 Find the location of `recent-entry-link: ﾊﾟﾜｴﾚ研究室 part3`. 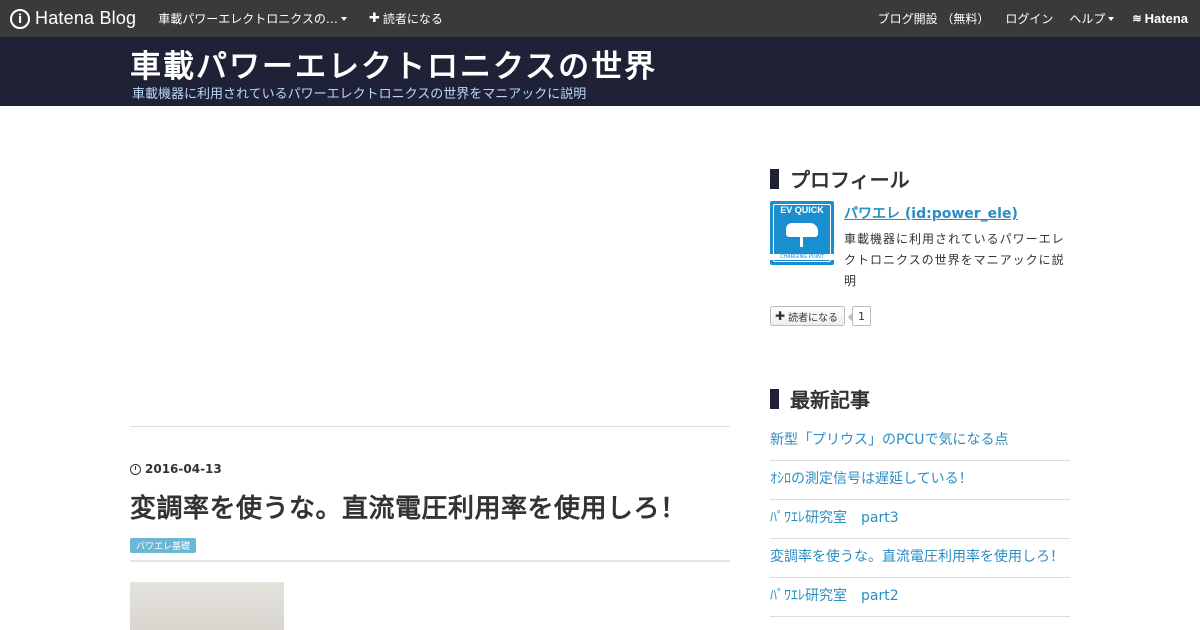

recent-entry-link: ﾊﾟﾜｴﾚ研究室 part3 is located at coordinates (920, 519).